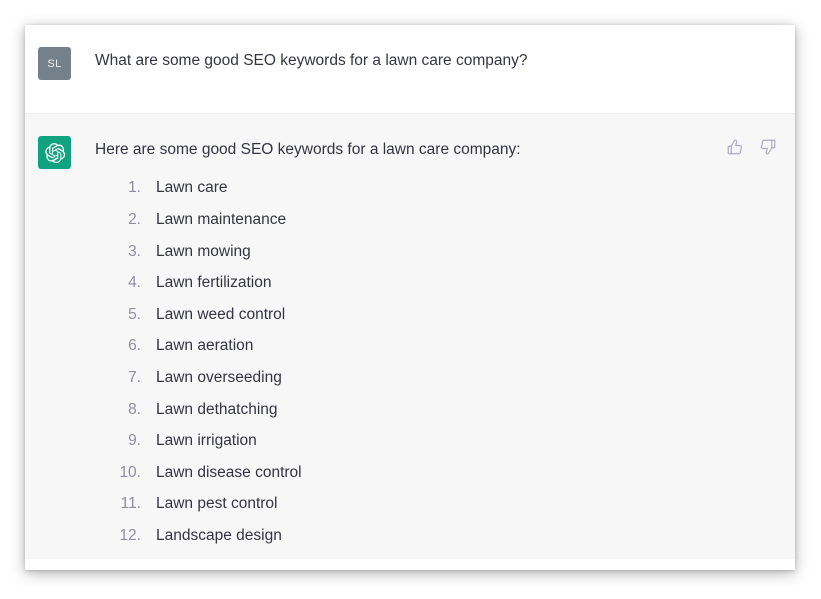 The width and height of the screenshot is (821, 599). I want to click on list-item-number: 12., so click(130, 535).